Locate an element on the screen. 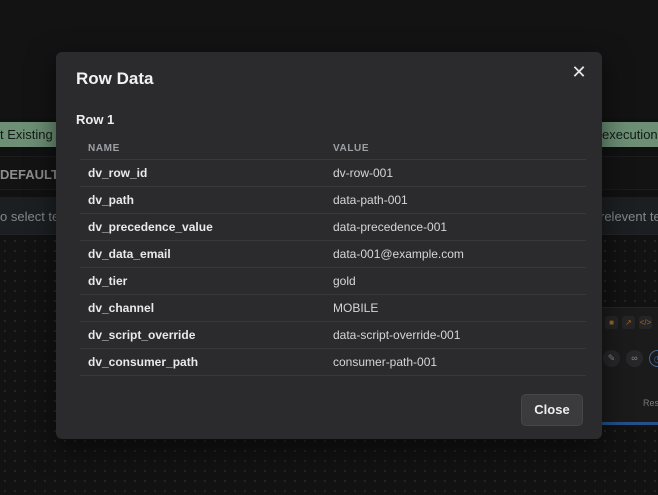 The image size is (658, 495). table-row: dv_precedence_value data-precedence-001 is located at coordinates (333, 227).